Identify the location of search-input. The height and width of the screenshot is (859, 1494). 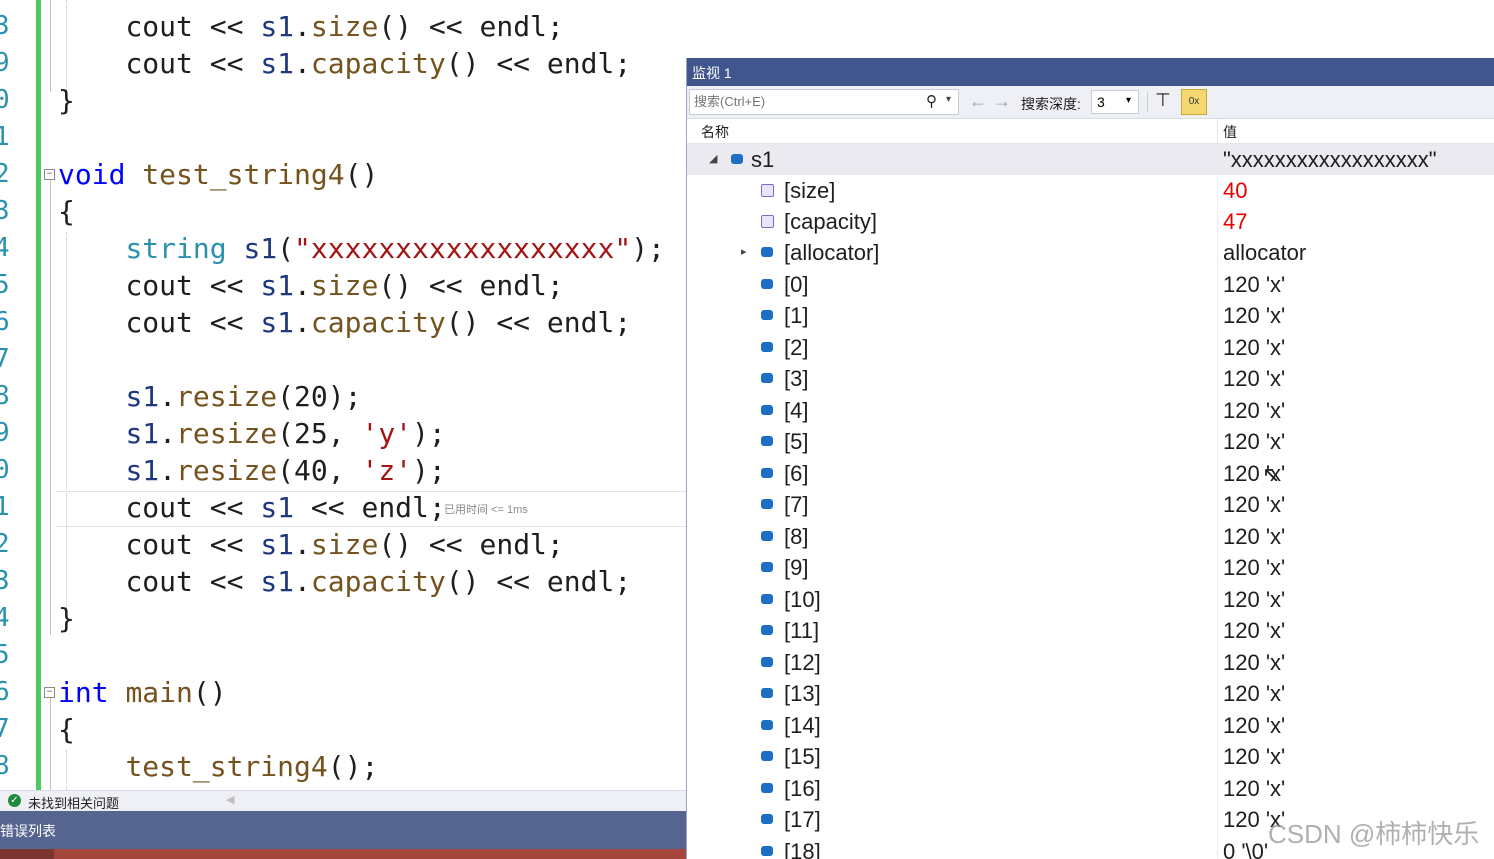
(802, 101).